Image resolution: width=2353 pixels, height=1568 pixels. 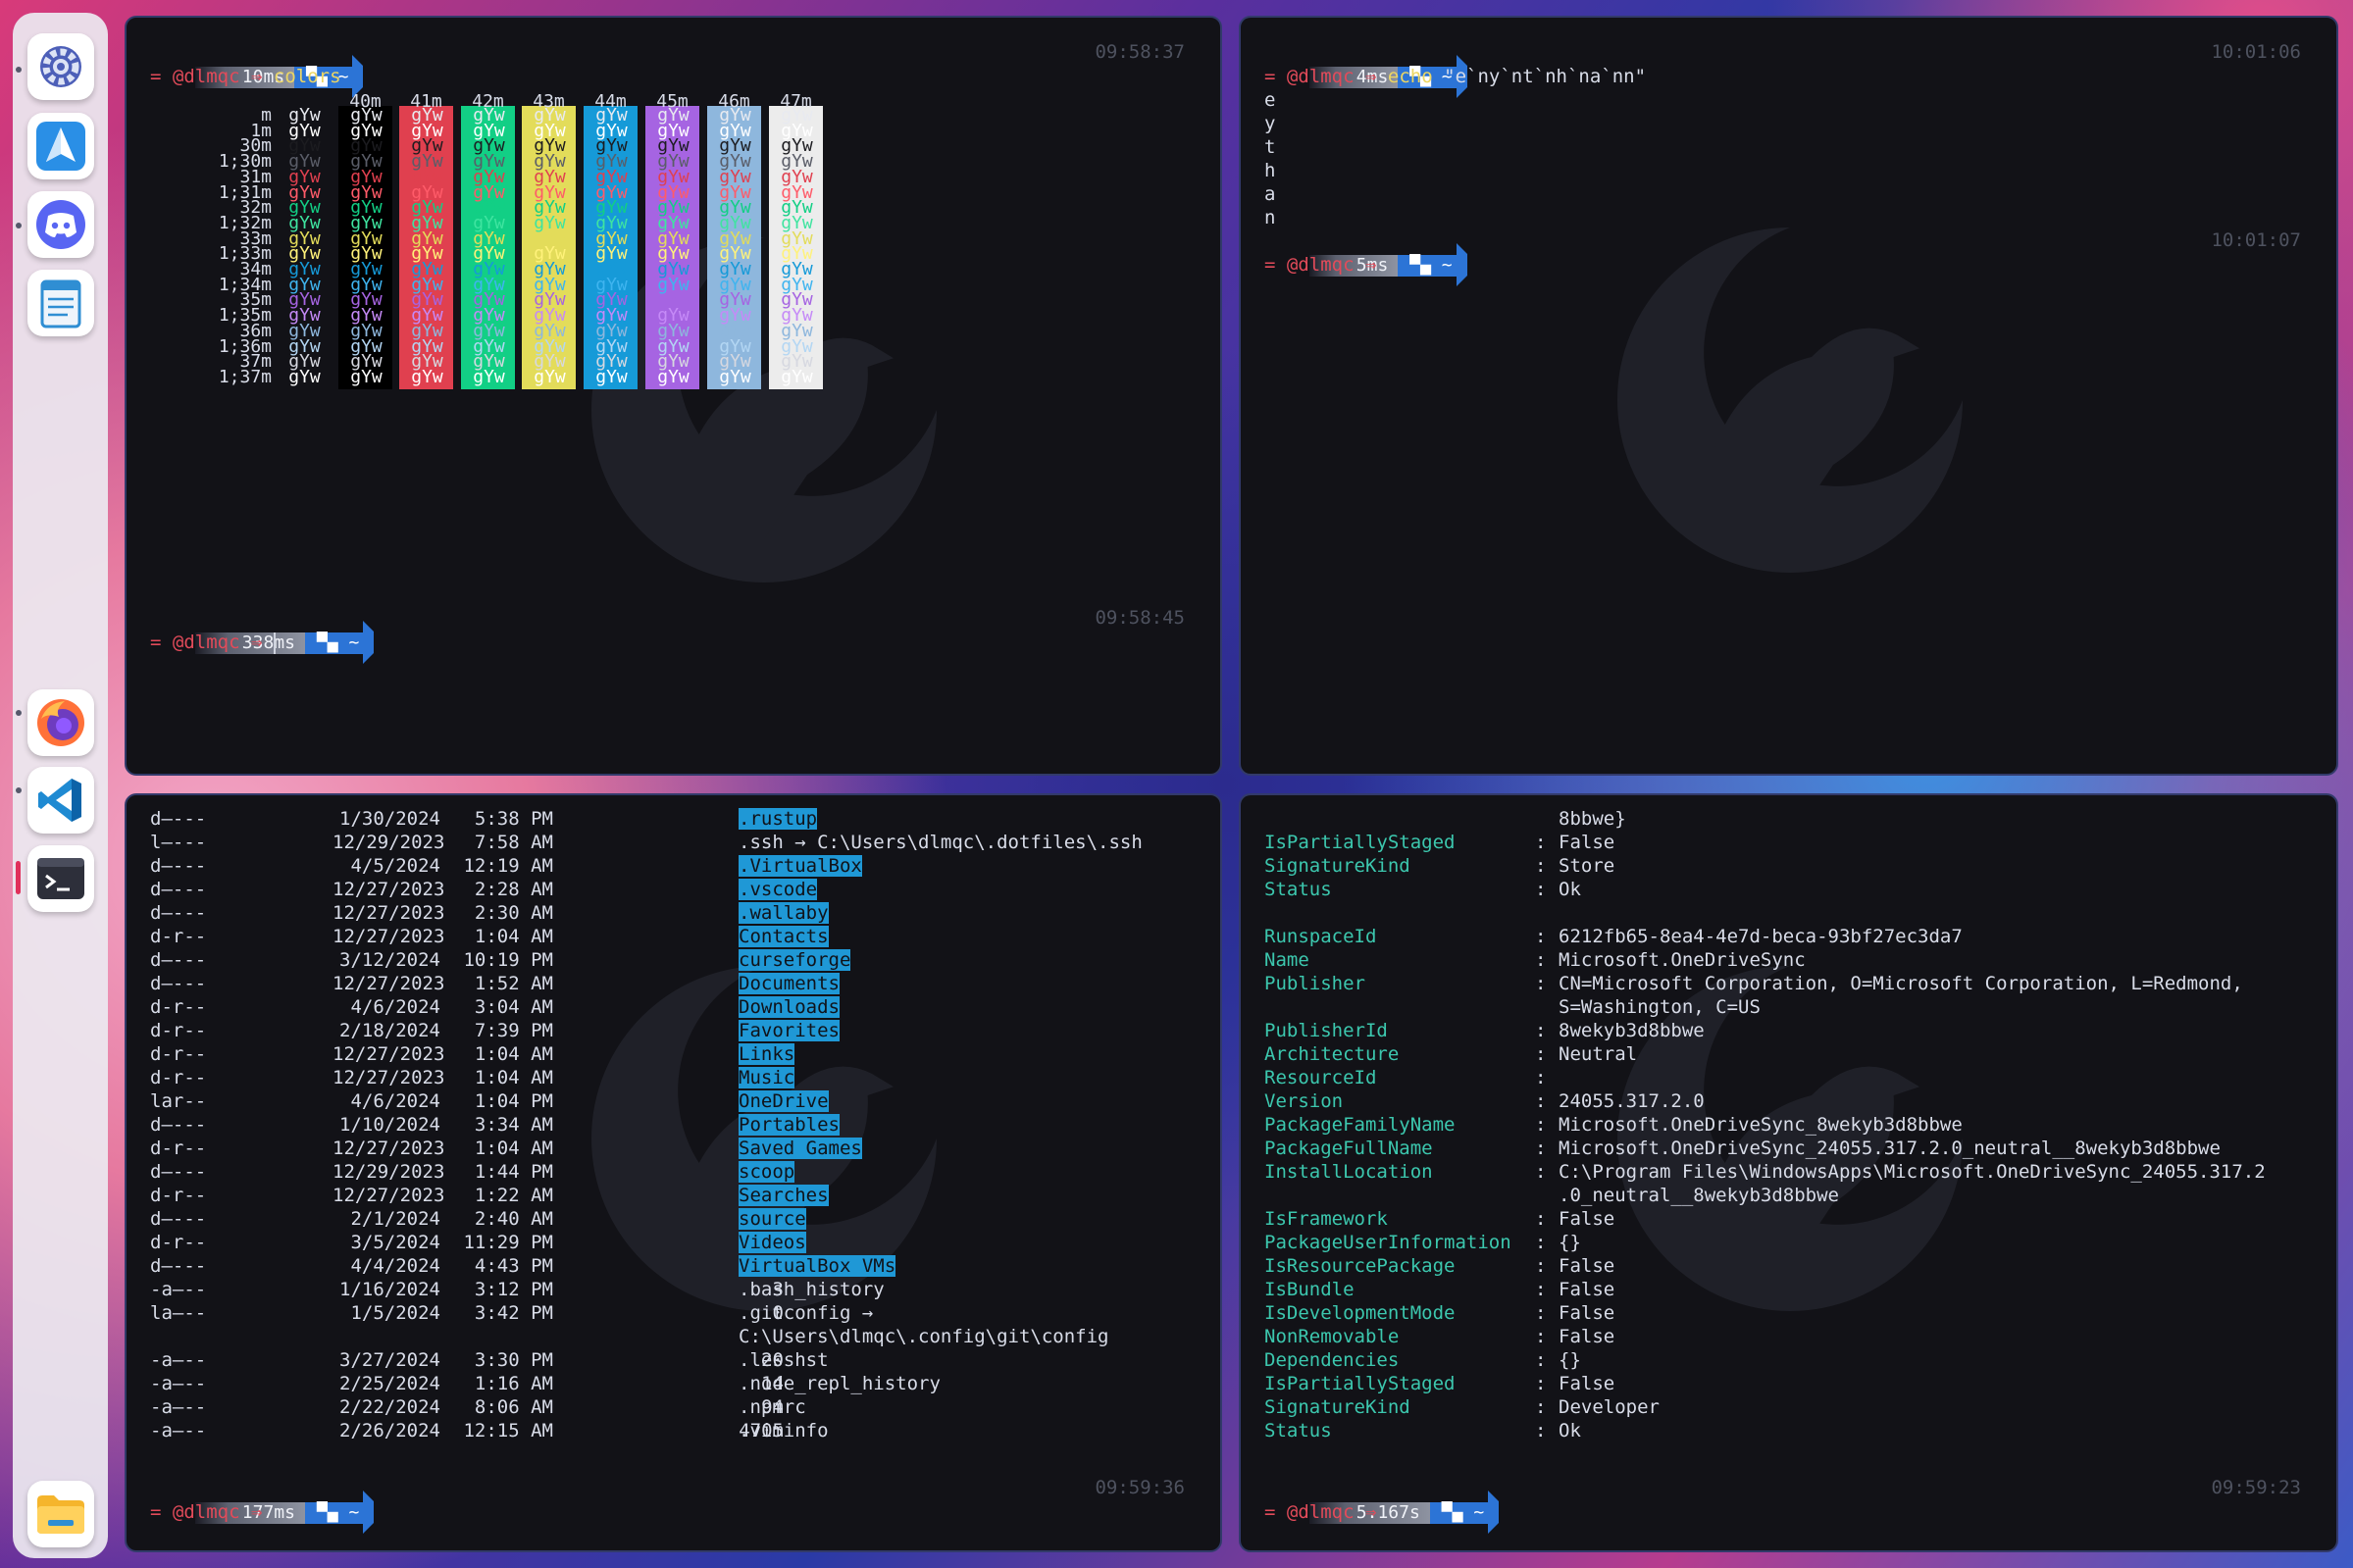 I want to click on output-line: t, so click(x=1270, y=147).